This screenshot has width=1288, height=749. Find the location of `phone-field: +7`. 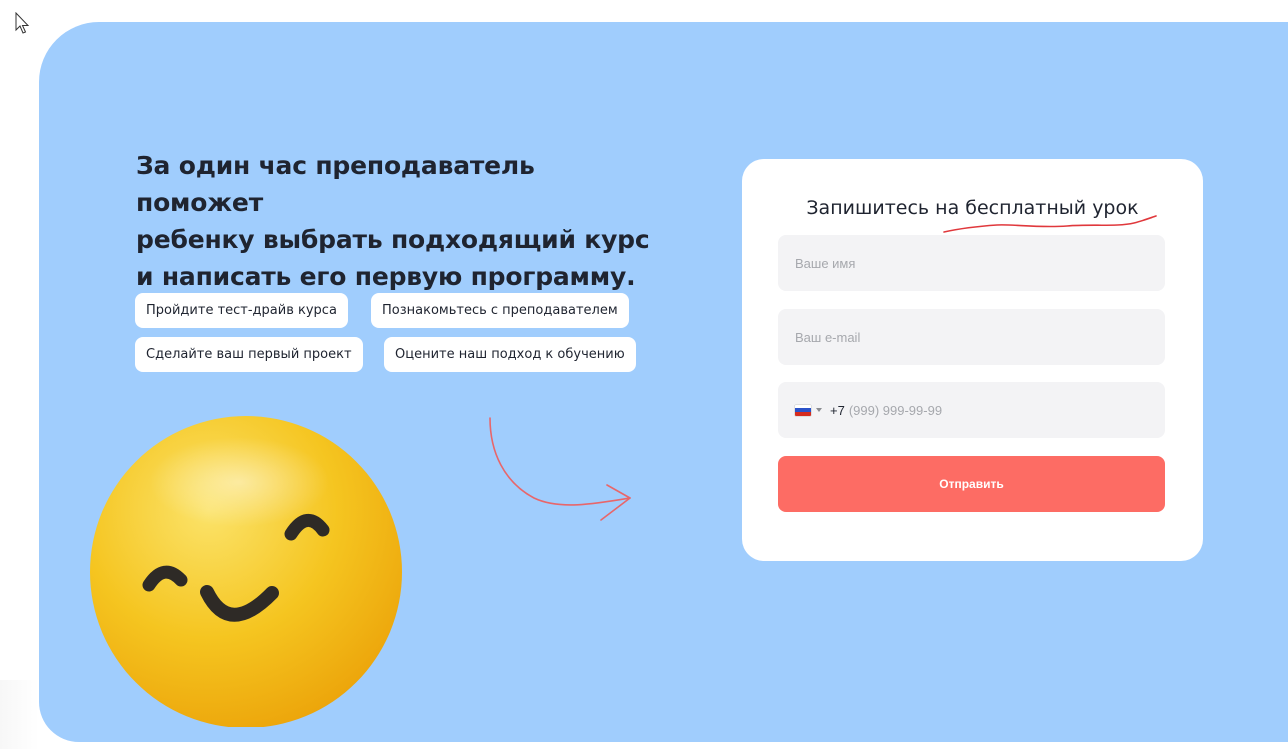

phone-field: +7 is located at coordinates (971, 410).